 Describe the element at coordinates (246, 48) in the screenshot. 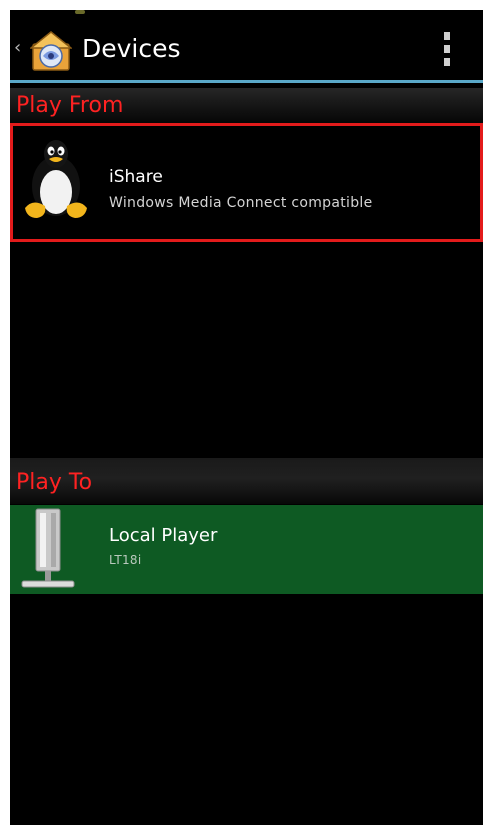

I see `action-bar: ‹ Devices` at that location.